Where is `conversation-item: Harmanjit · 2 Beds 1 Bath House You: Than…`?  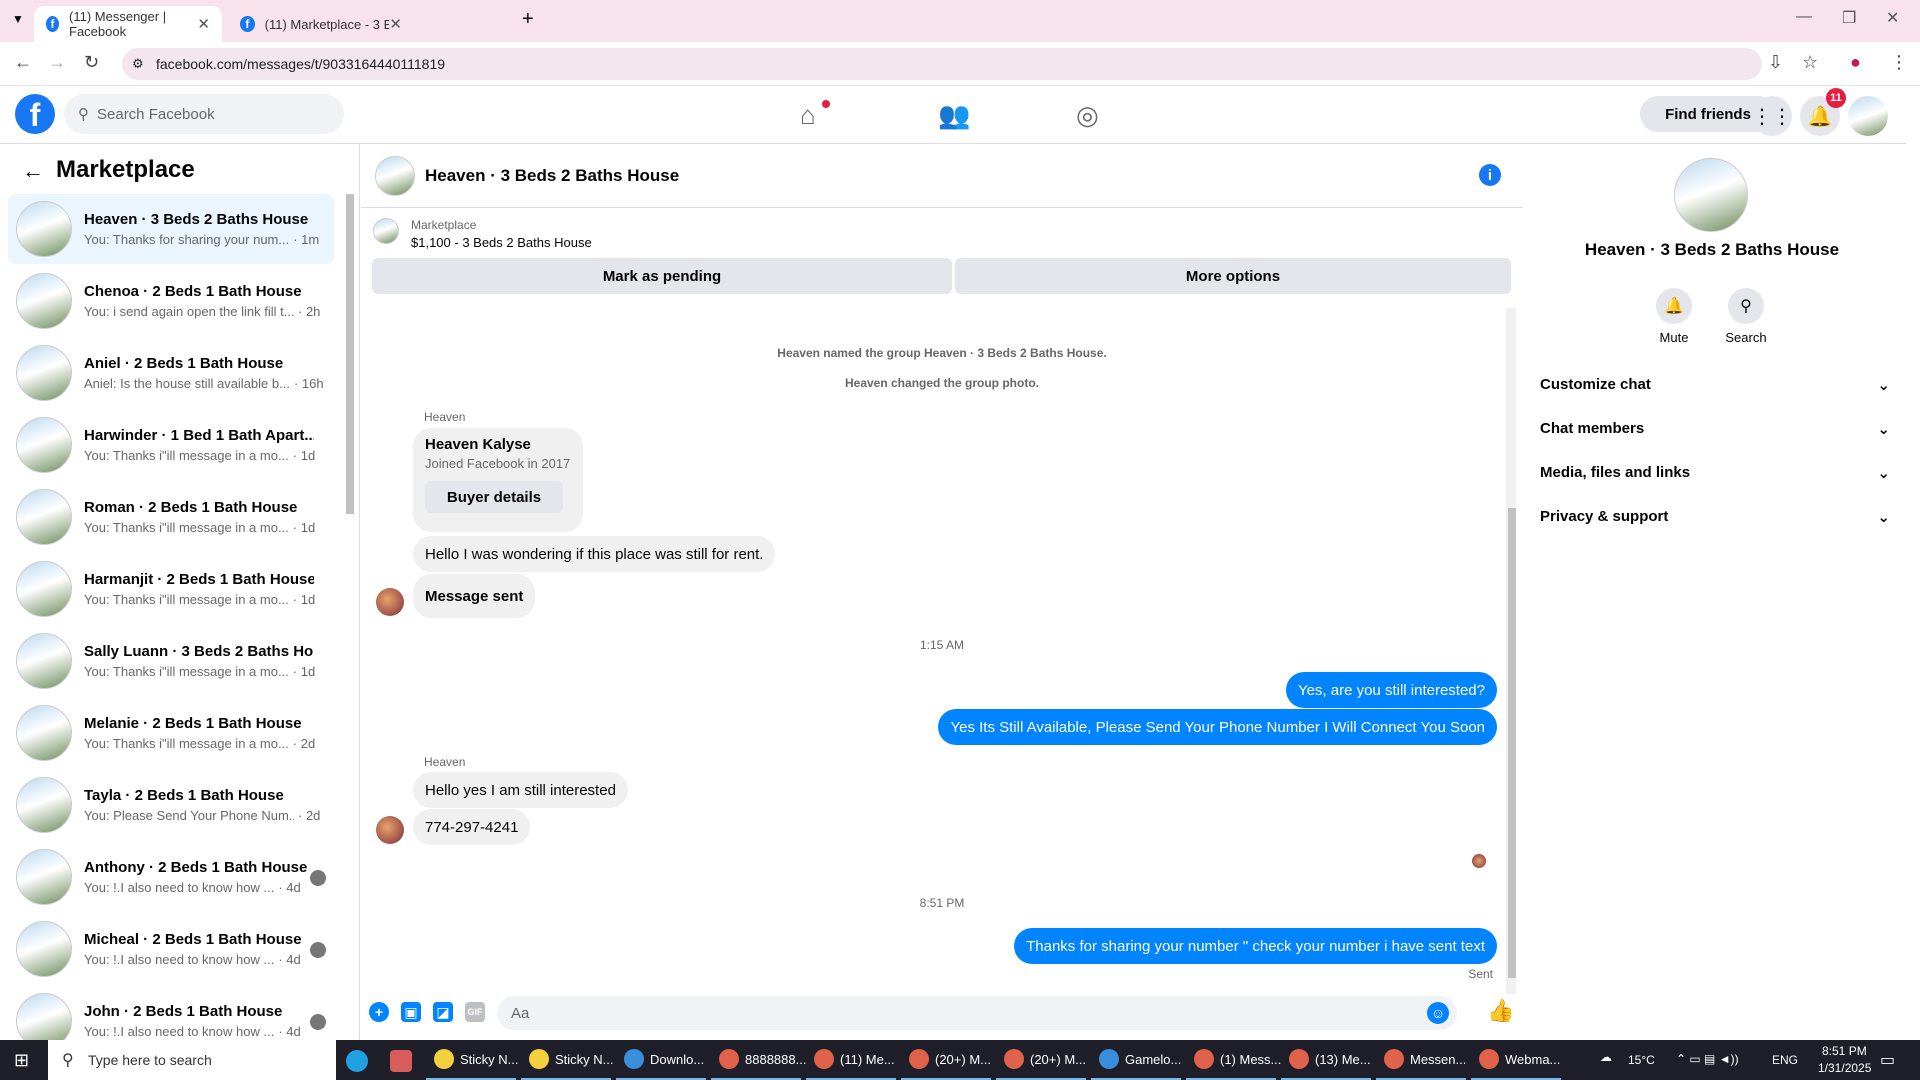
conversation-item: Harmanjit · 2 Beds 1 Bath House You: Than… is located at coordinates (171, 589).